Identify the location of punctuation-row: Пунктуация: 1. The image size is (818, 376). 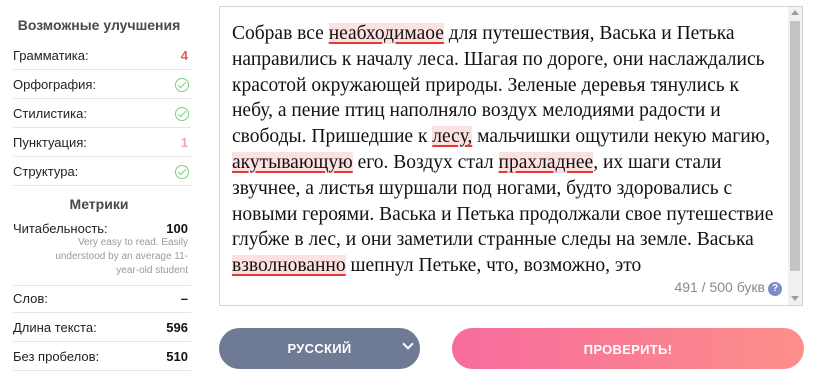
(102, 143).